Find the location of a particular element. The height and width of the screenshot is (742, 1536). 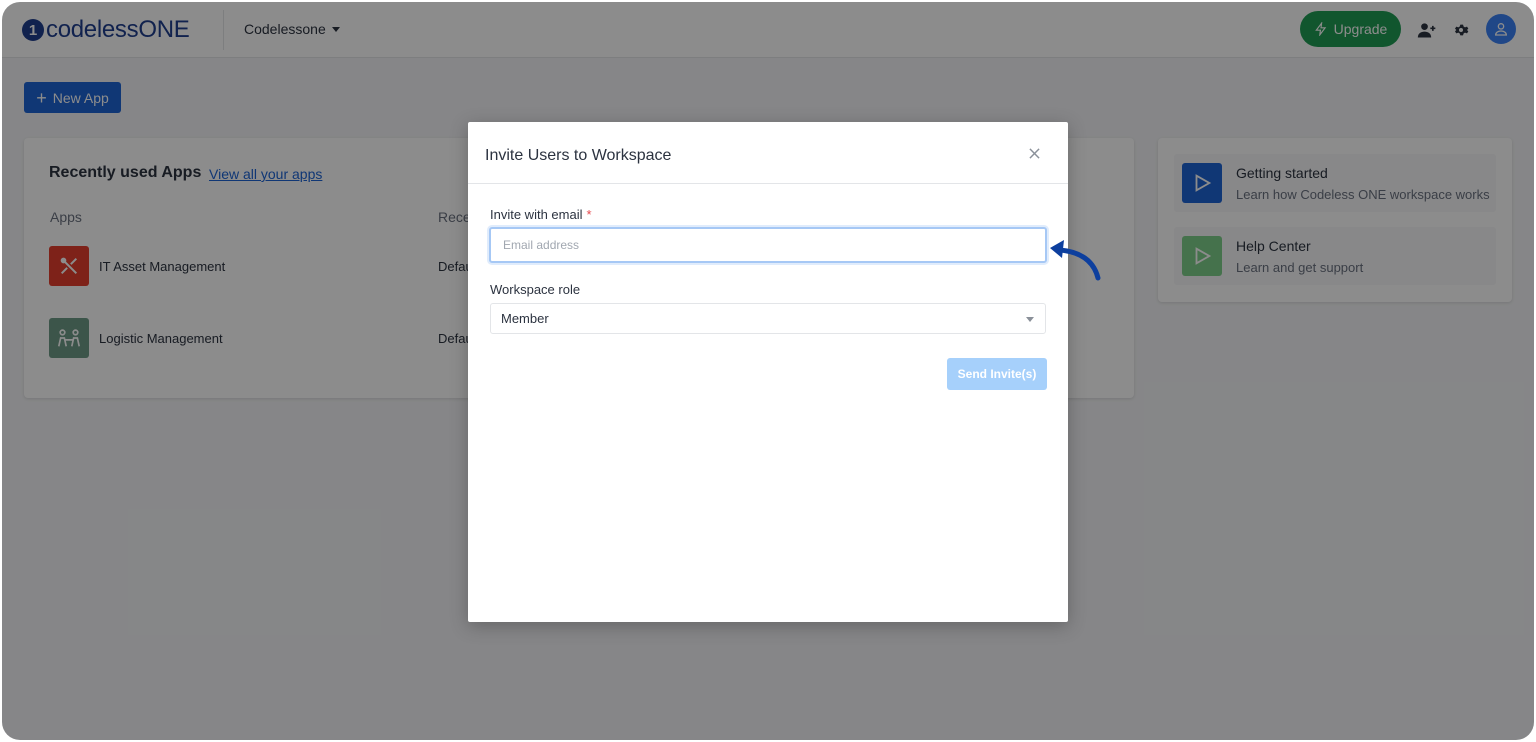

email-field-label: Invite with email * is located at coordinates (541, 214).